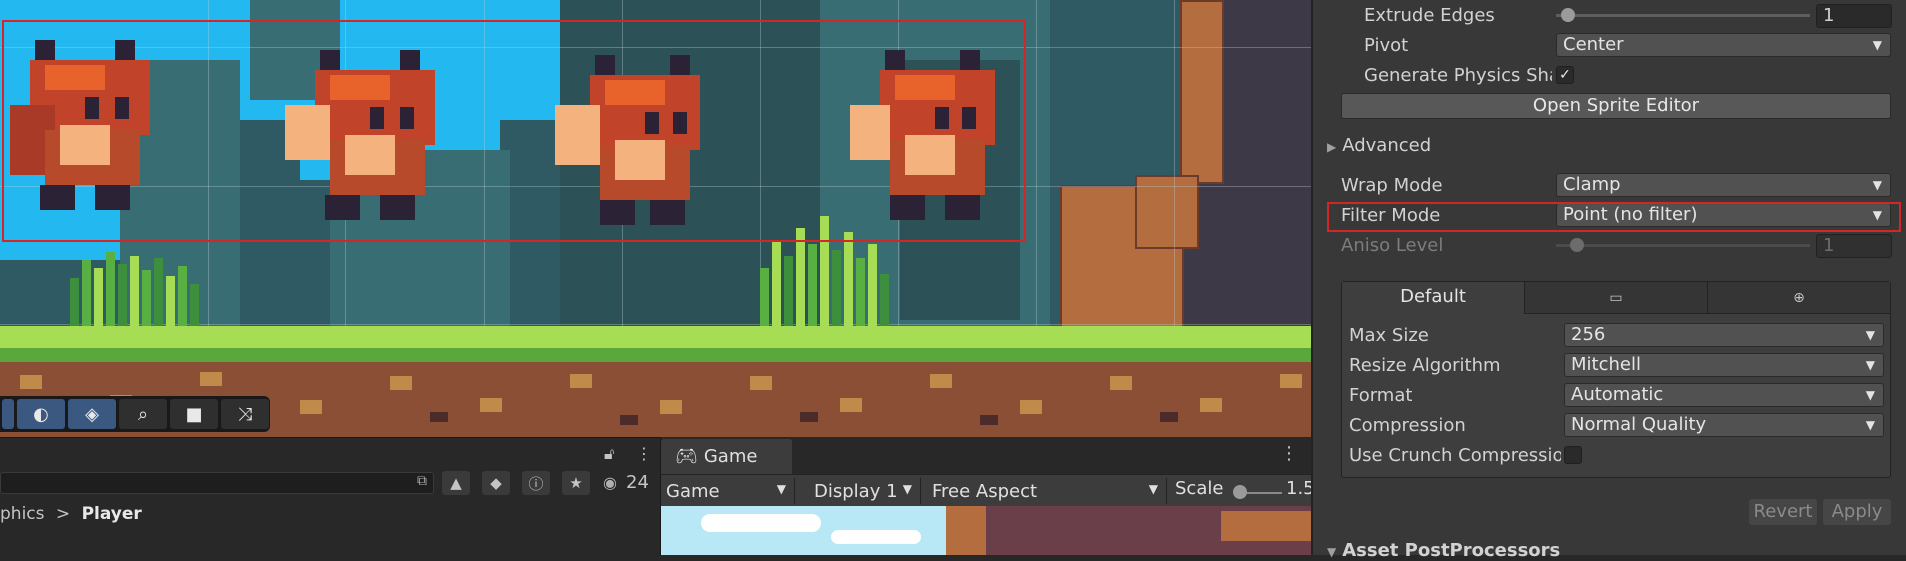 This screenshot has height=561, width=1906. Describe the element at coordinates (1577, 245) in the screenshot. I see `aniso-level-slider-handle` at that location.